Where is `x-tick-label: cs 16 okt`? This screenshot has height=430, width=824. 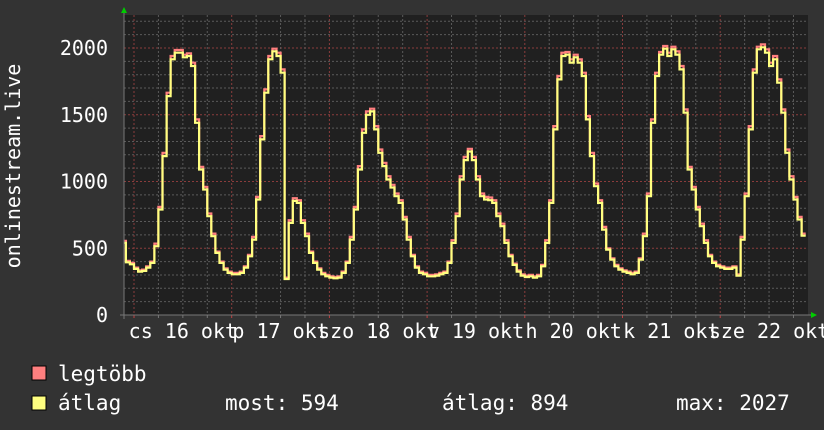
x-tick-label: cs 16 okt is located at coordinates (183, 331).